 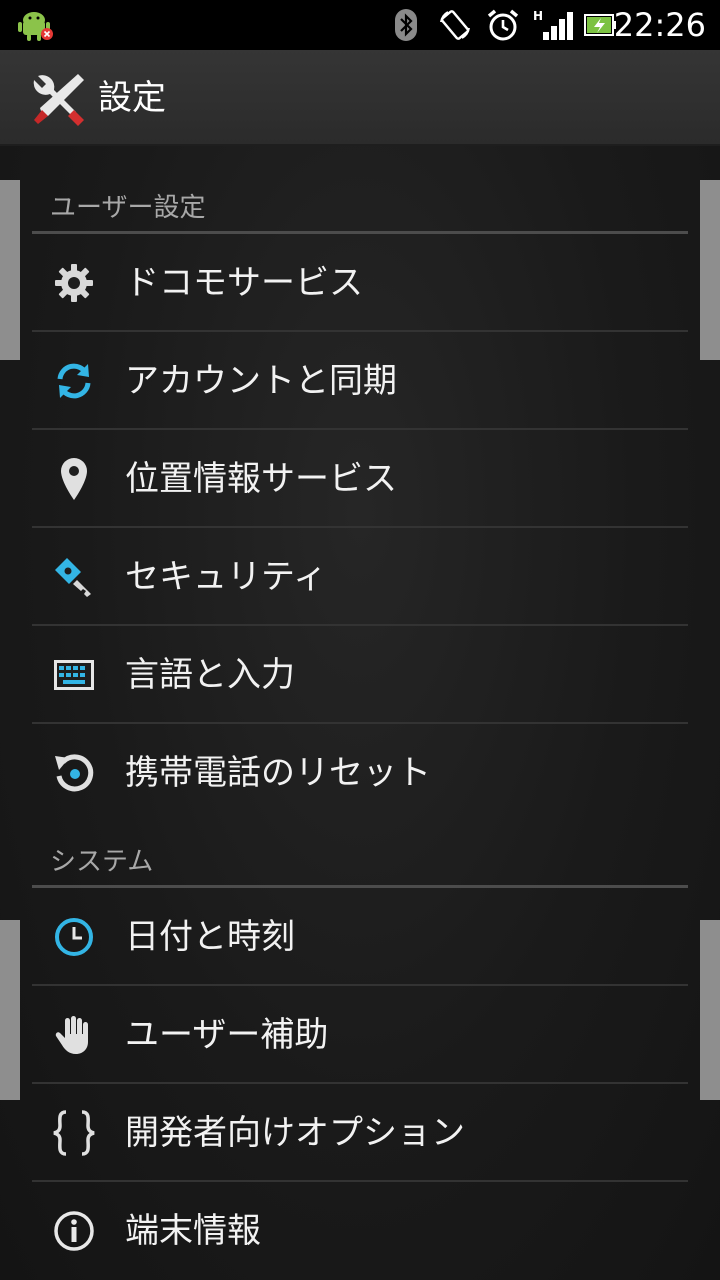 What do you see at coordinates (74, 1035) in the screenshot?
I see `hand-icon` at bounding box center [74, 1035].